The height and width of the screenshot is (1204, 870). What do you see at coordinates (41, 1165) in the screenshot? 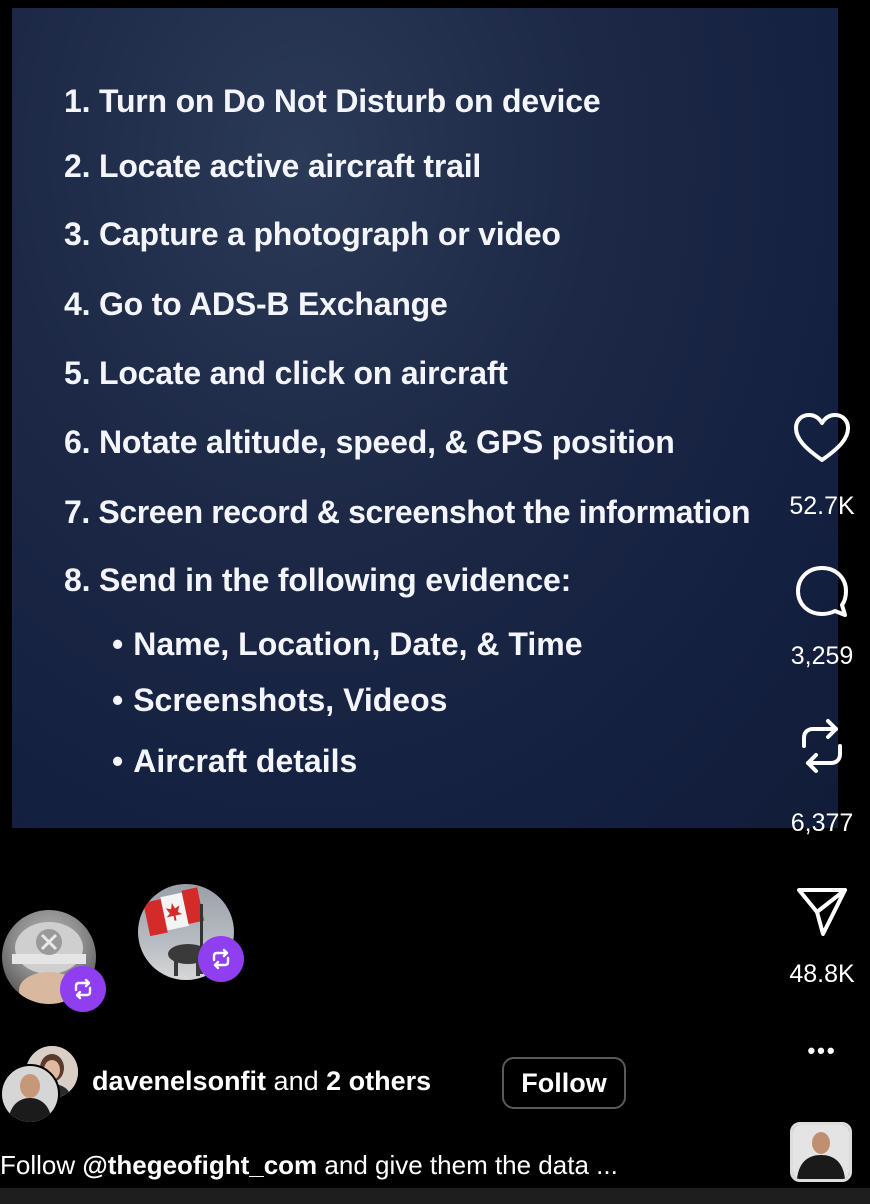
I see `caption-prefix: Follow` at bounding box center [41, 1165].